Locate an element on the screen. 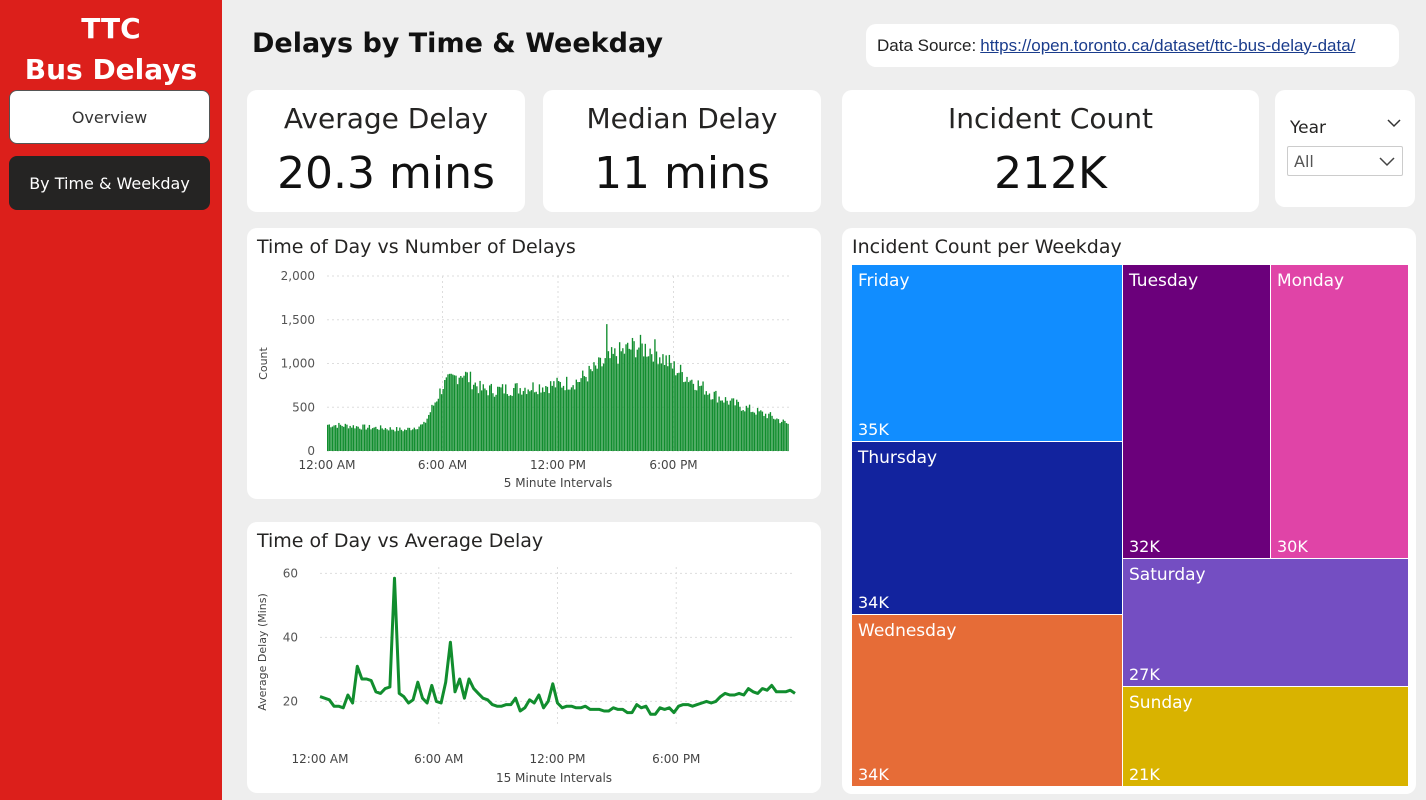 This screenshot has width=1426, height=800. treemap-cell-monday: Monday 30K is located at coordinates (1339, 411).